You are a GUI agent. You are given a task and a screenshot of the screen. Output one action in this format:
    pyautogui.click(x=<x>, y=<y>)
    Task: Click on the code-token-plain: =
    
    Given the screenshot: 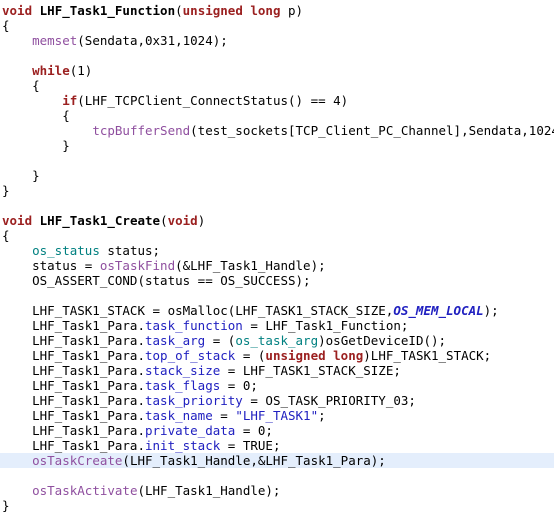 What is the action you would take?
    pyautogui.click(x=224, y=415)
    